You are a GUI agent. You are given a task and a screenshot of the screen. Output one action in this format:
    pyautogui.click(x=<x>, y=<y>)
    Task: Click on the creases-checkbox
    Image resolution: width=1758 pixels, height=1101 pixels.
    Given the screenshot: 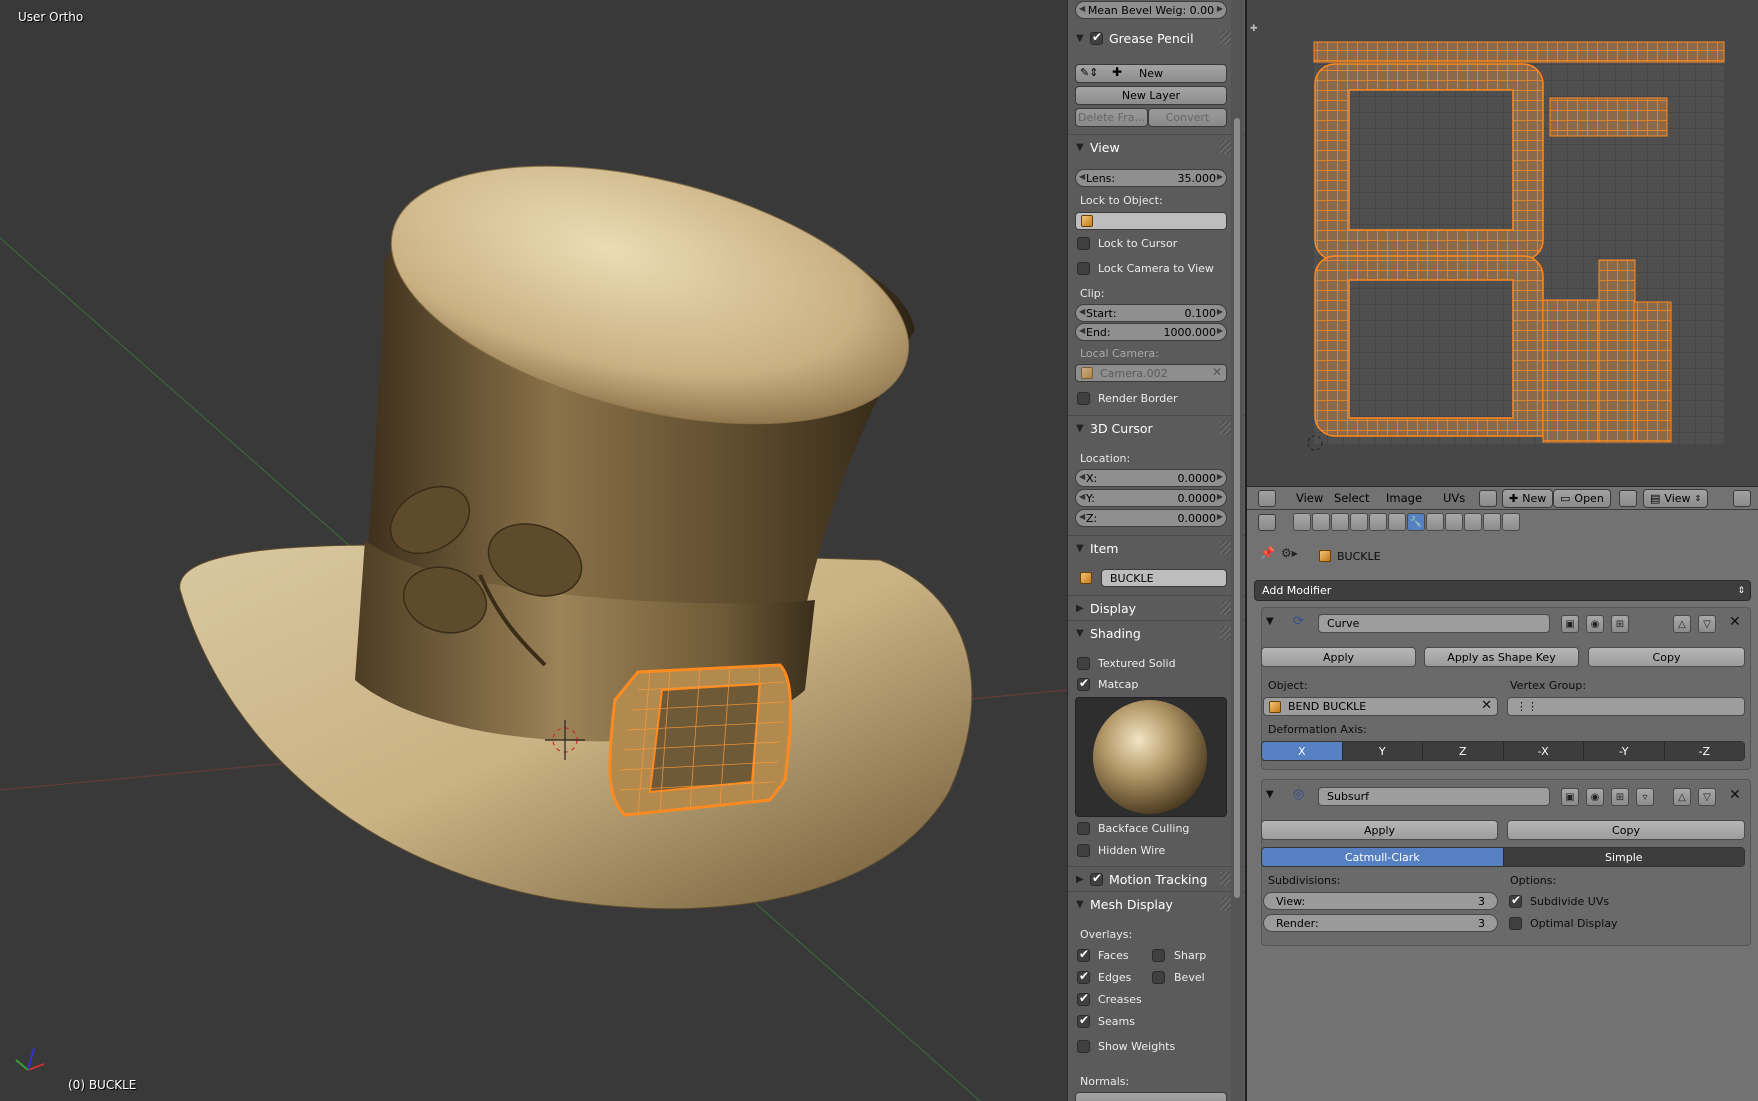 What is the action you would take?
    pyautogui.click(x=1083, y=998)
    